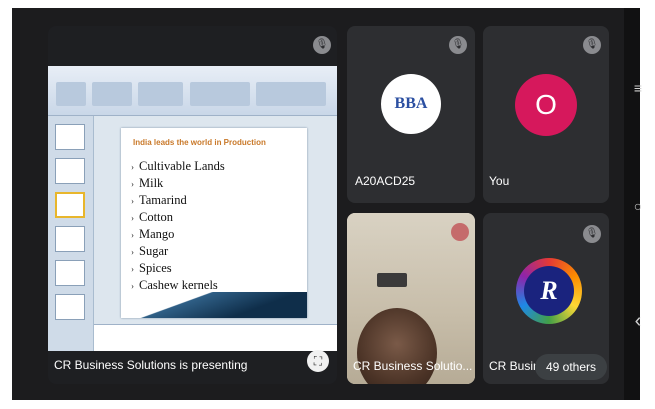  What do you see at coordinates (638, 206) in the screenshot?
I see `home-icon: ○` at bounding box center [638, 206].